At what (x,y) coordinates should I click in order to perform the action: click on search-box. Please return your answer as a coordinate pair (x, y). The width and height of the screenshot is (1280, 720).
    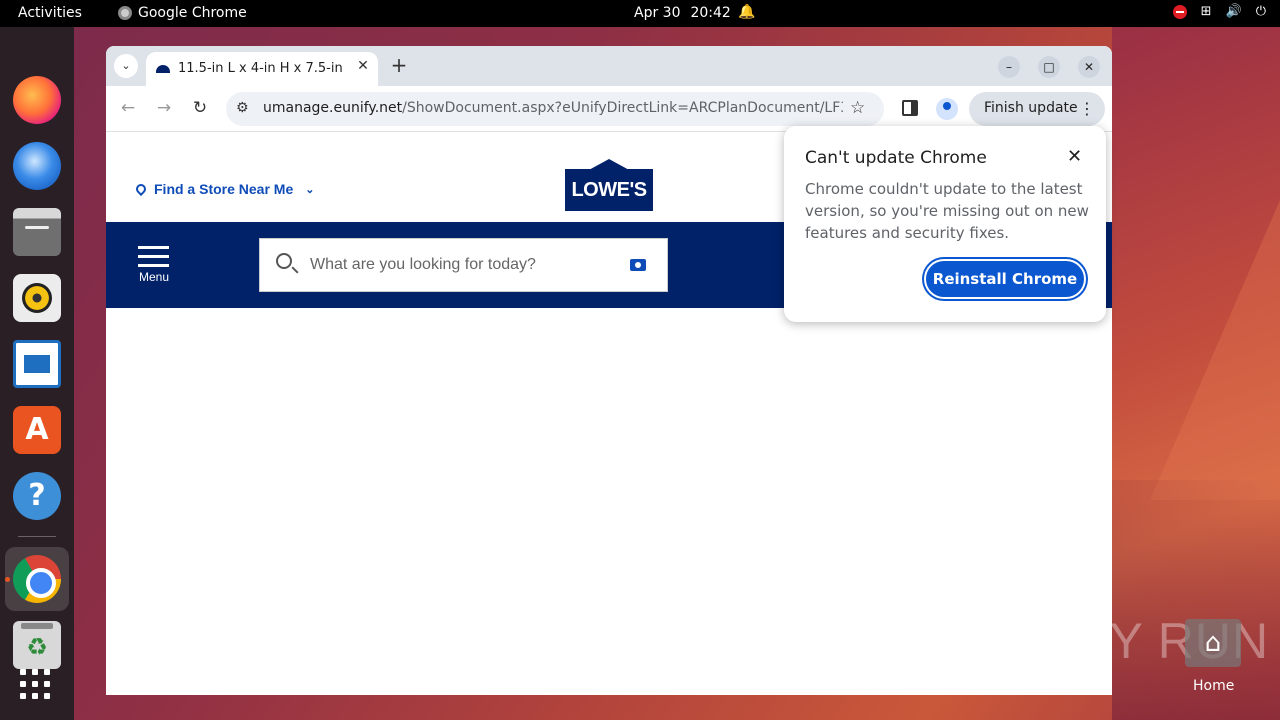
    Looking at the image, I should click on (463, 265).